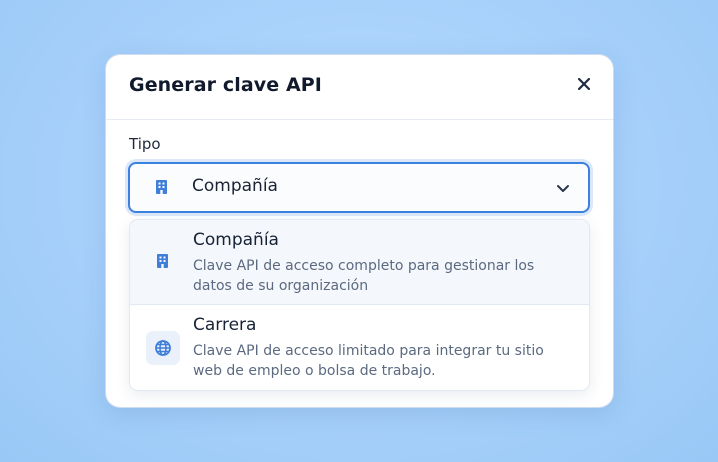 This screenshot has height=462, width=718. I want to click on option-title: Compañía, so click(236, 240).